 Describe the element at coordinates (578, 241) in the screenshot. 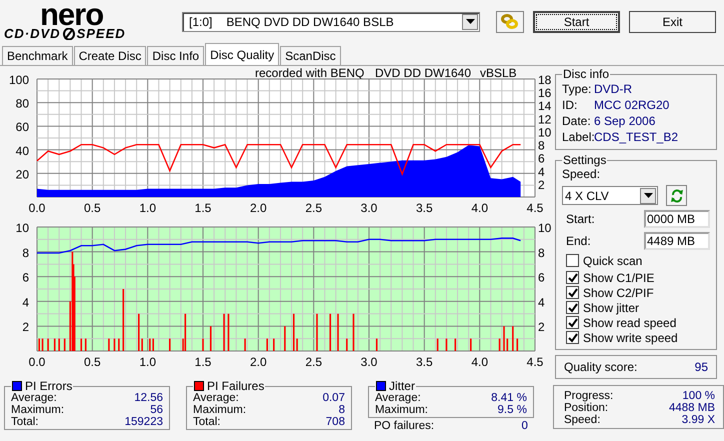

I see `field-label: End:` at that location.